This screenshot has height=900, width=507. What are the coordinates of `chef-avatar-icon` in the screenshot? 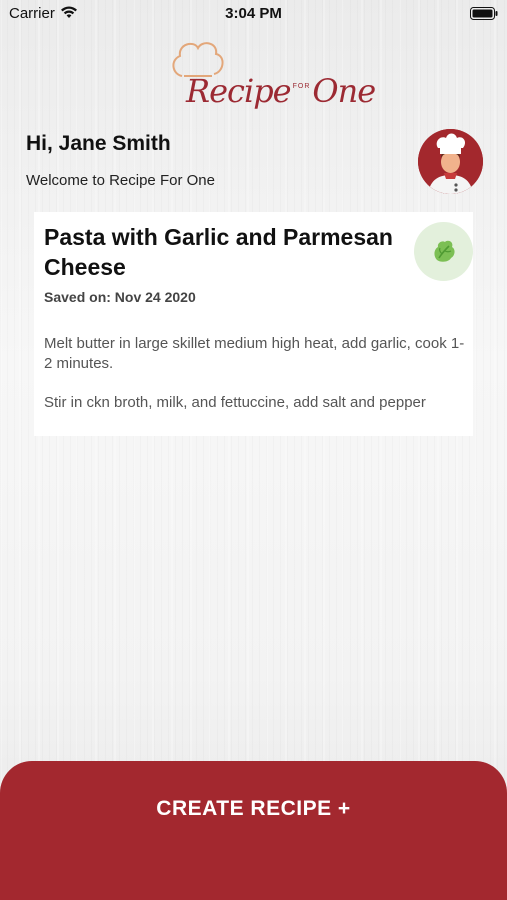 It's located at (450, 161).